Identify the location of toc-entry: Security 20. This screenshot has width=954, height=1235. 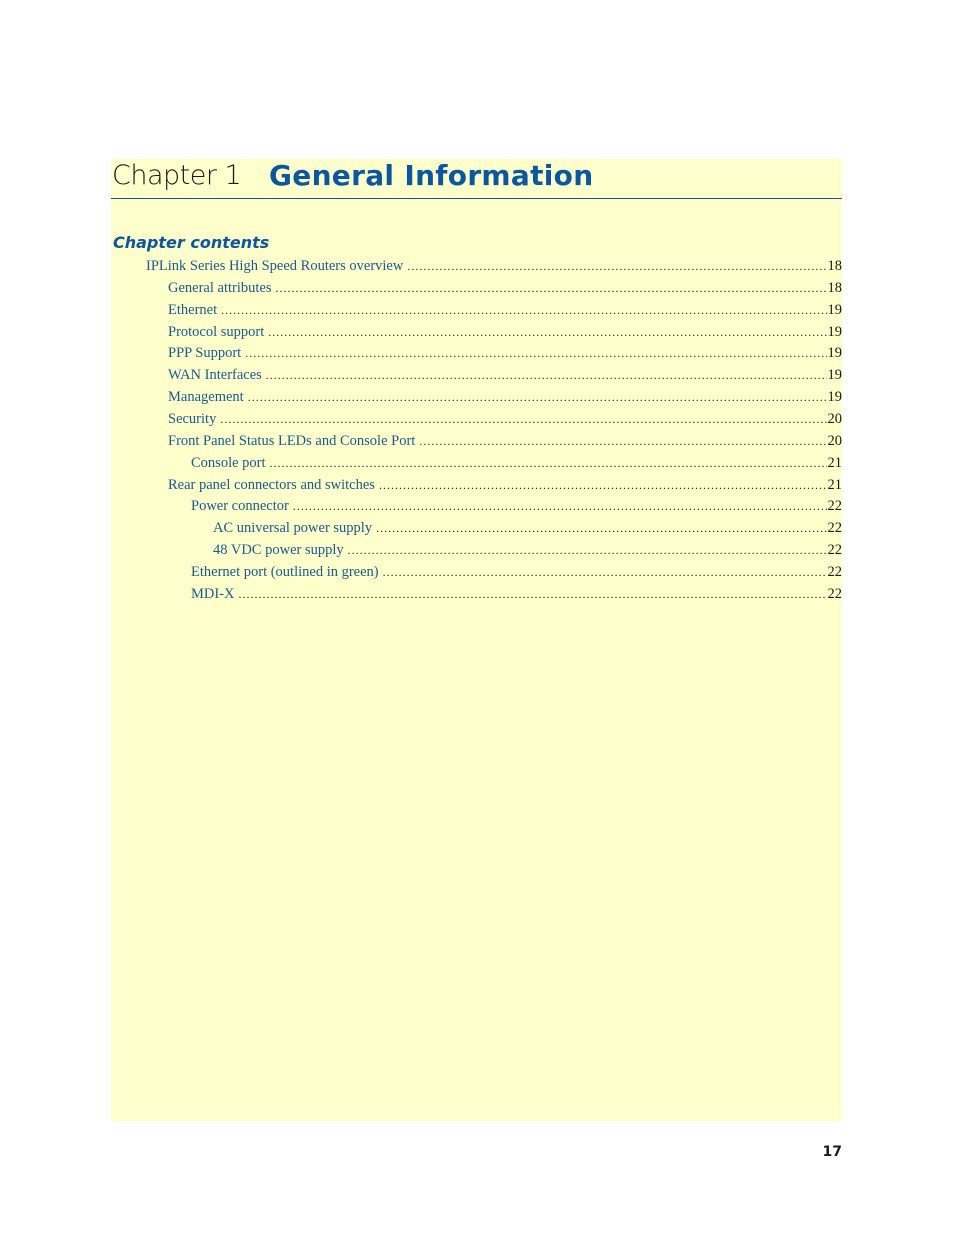
(505, 422).